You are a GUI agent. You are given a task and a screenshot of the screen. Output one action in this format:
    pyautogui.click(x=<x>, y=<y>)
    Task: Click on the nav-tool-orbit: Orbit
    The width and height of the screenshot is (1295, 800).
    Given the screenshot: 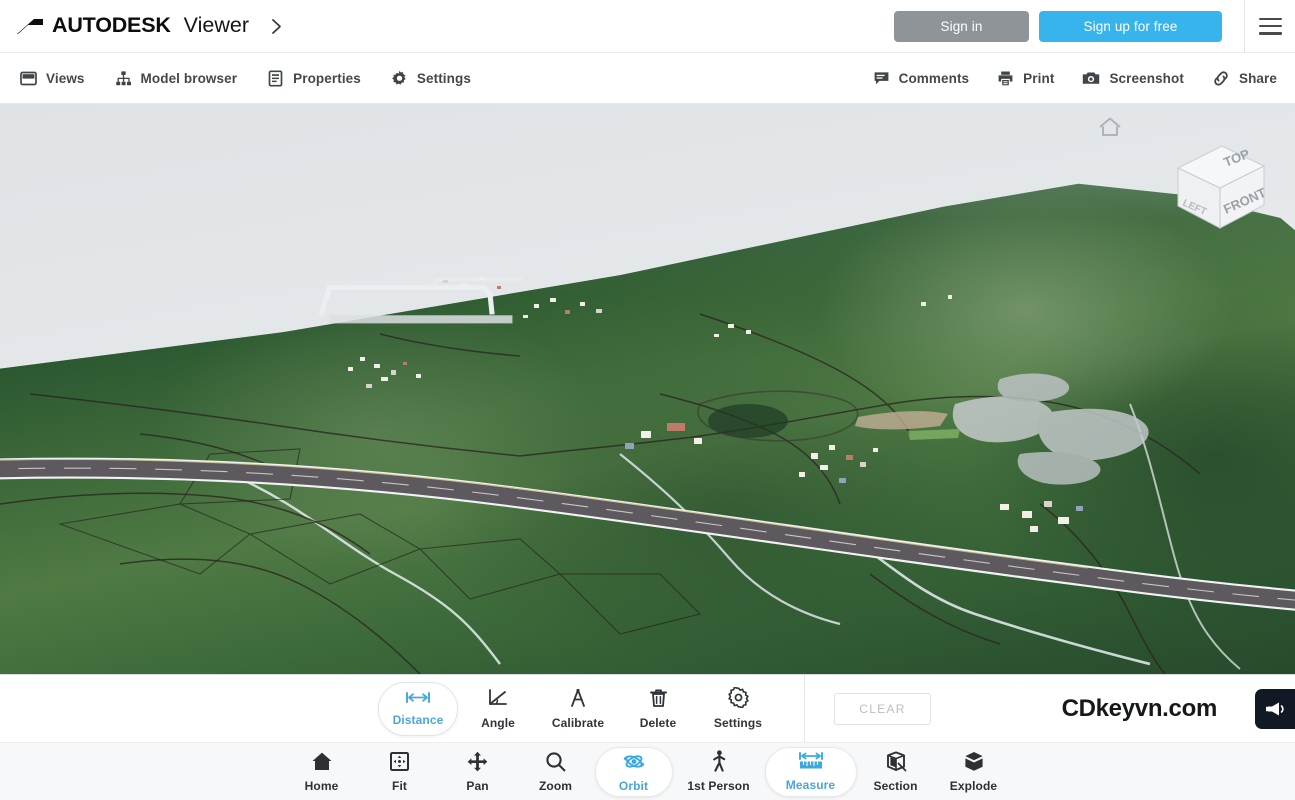 What is the action you would take?
    pyautogui.click(x=633, y=771)
    